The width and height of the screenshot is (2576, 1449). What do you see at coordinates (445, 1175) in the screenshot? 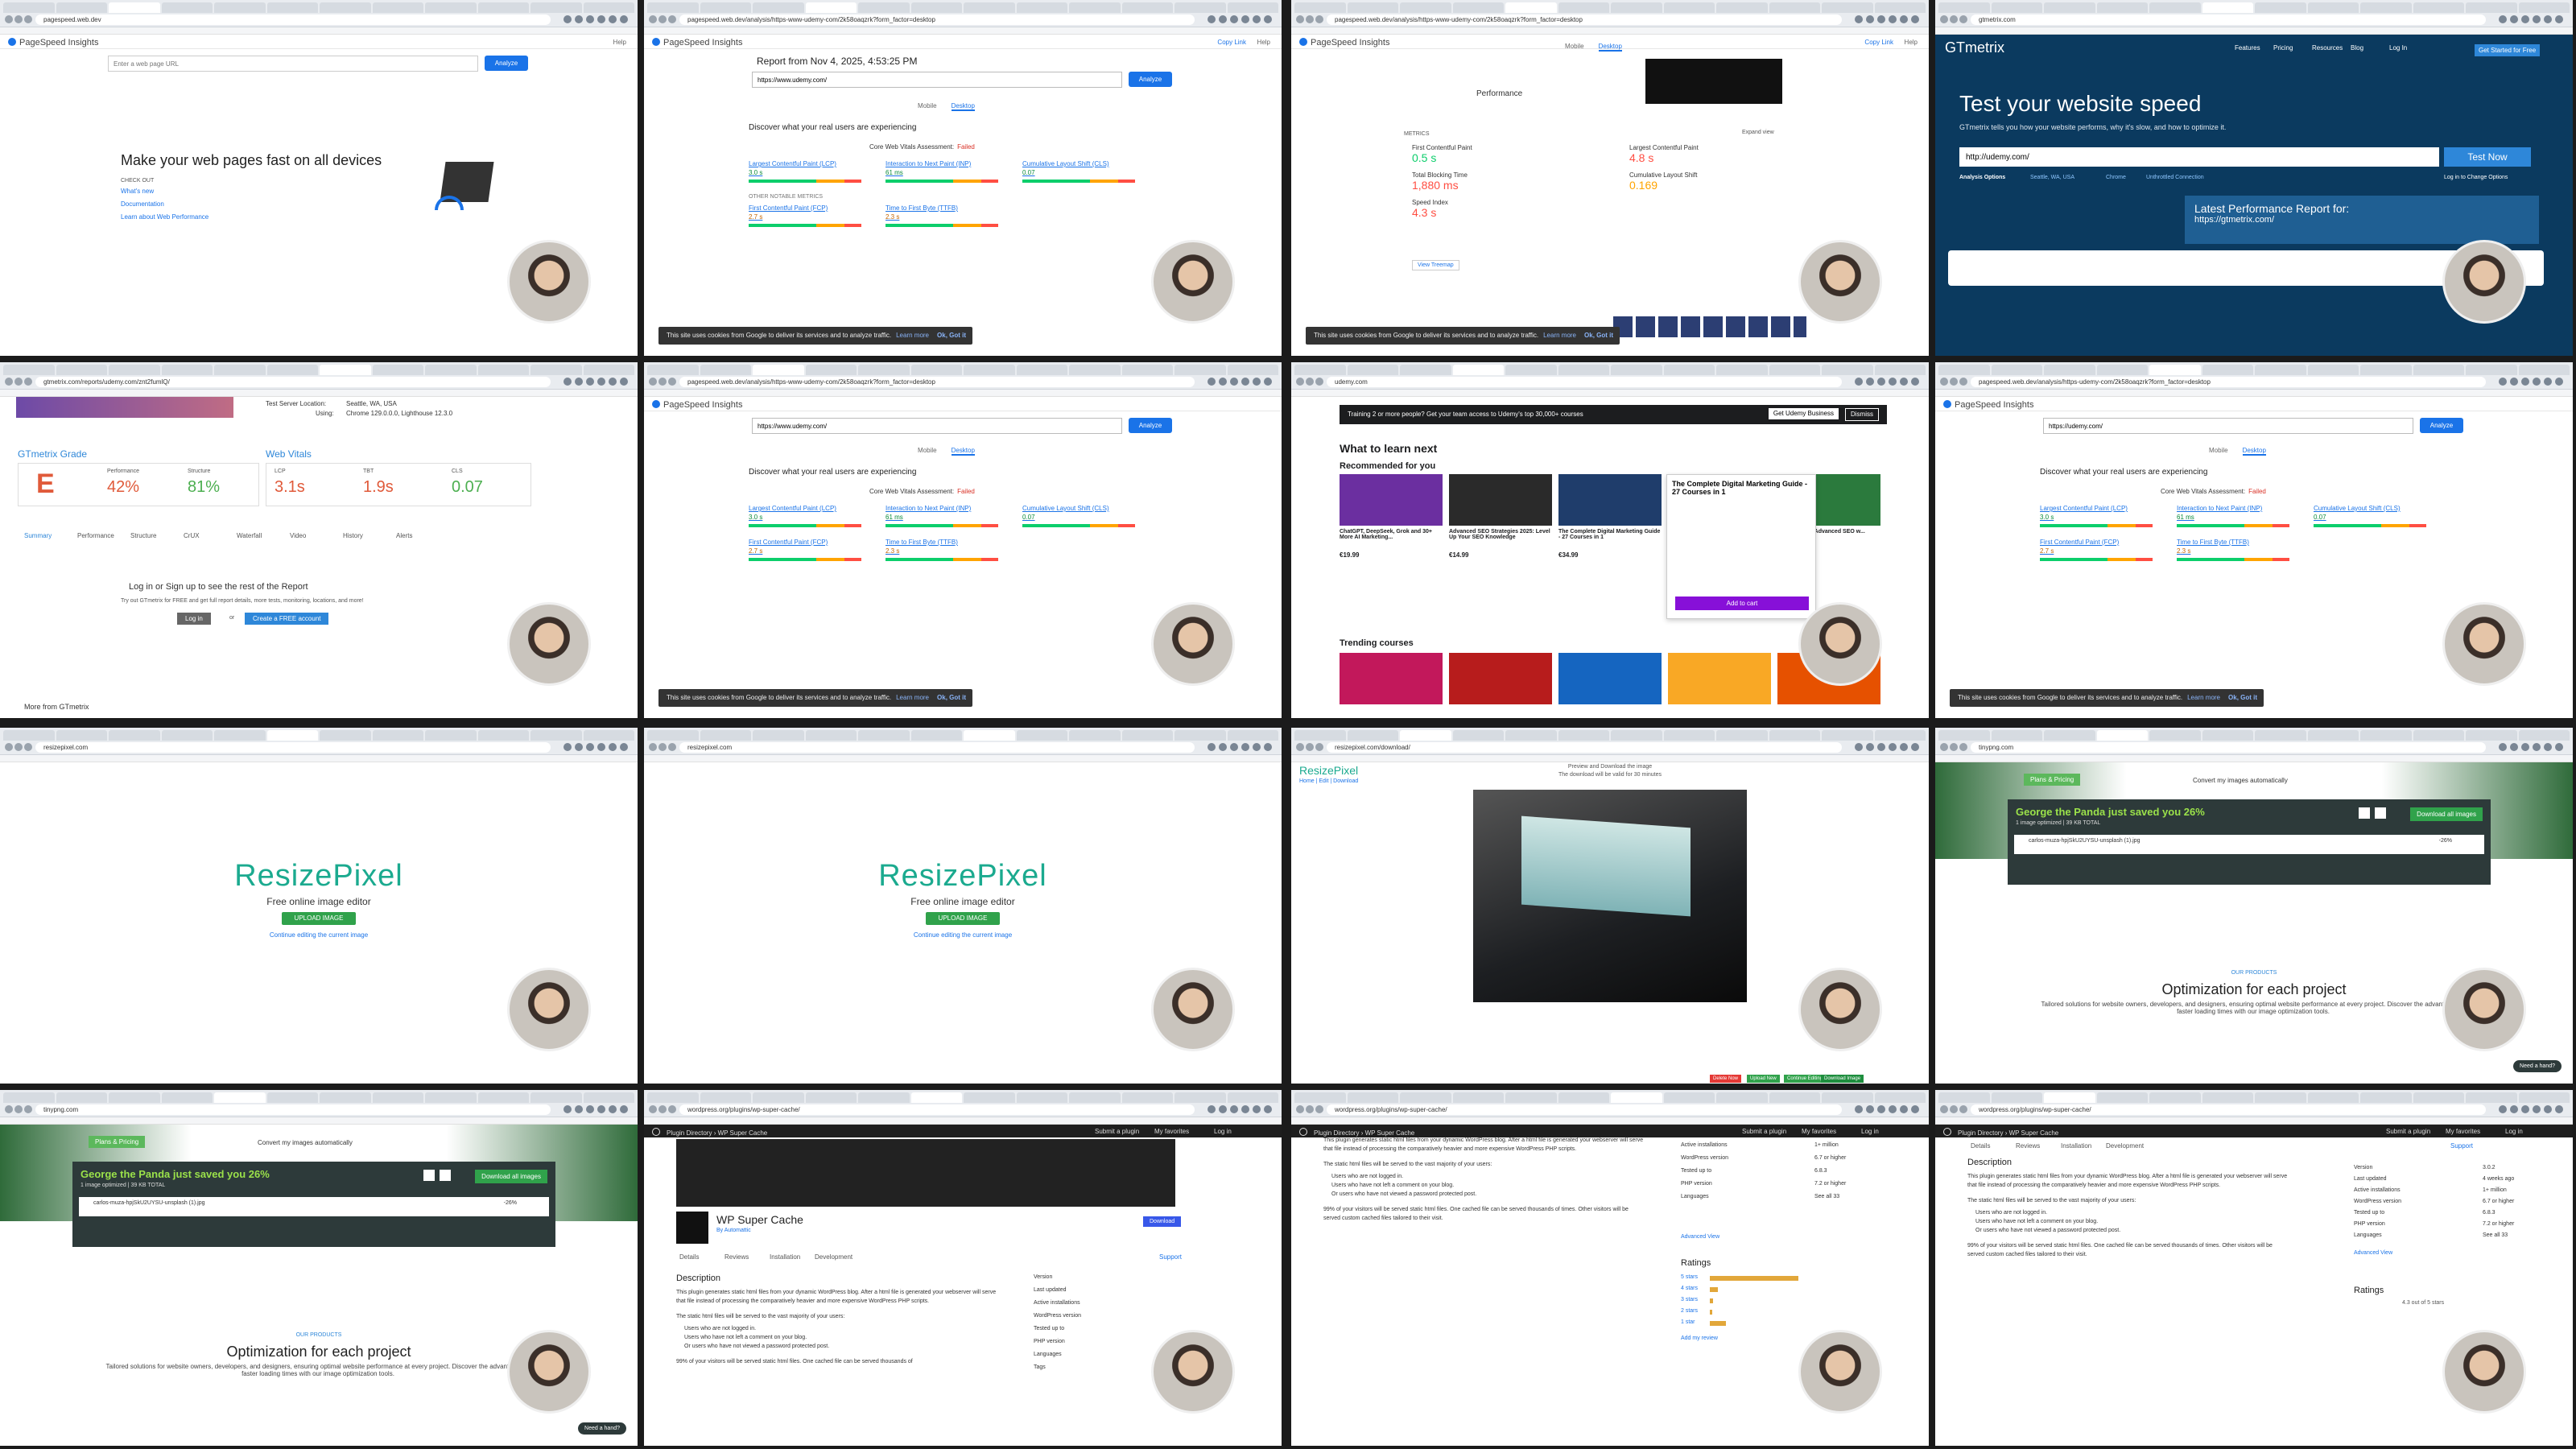
I see `close-icon` at bounding box center [445, 1175].